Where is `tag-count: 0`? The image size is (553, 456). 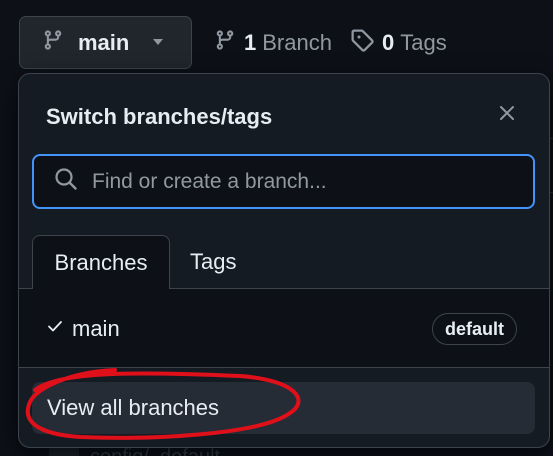
tag-count: 0 is located at coordinates (388, 42).